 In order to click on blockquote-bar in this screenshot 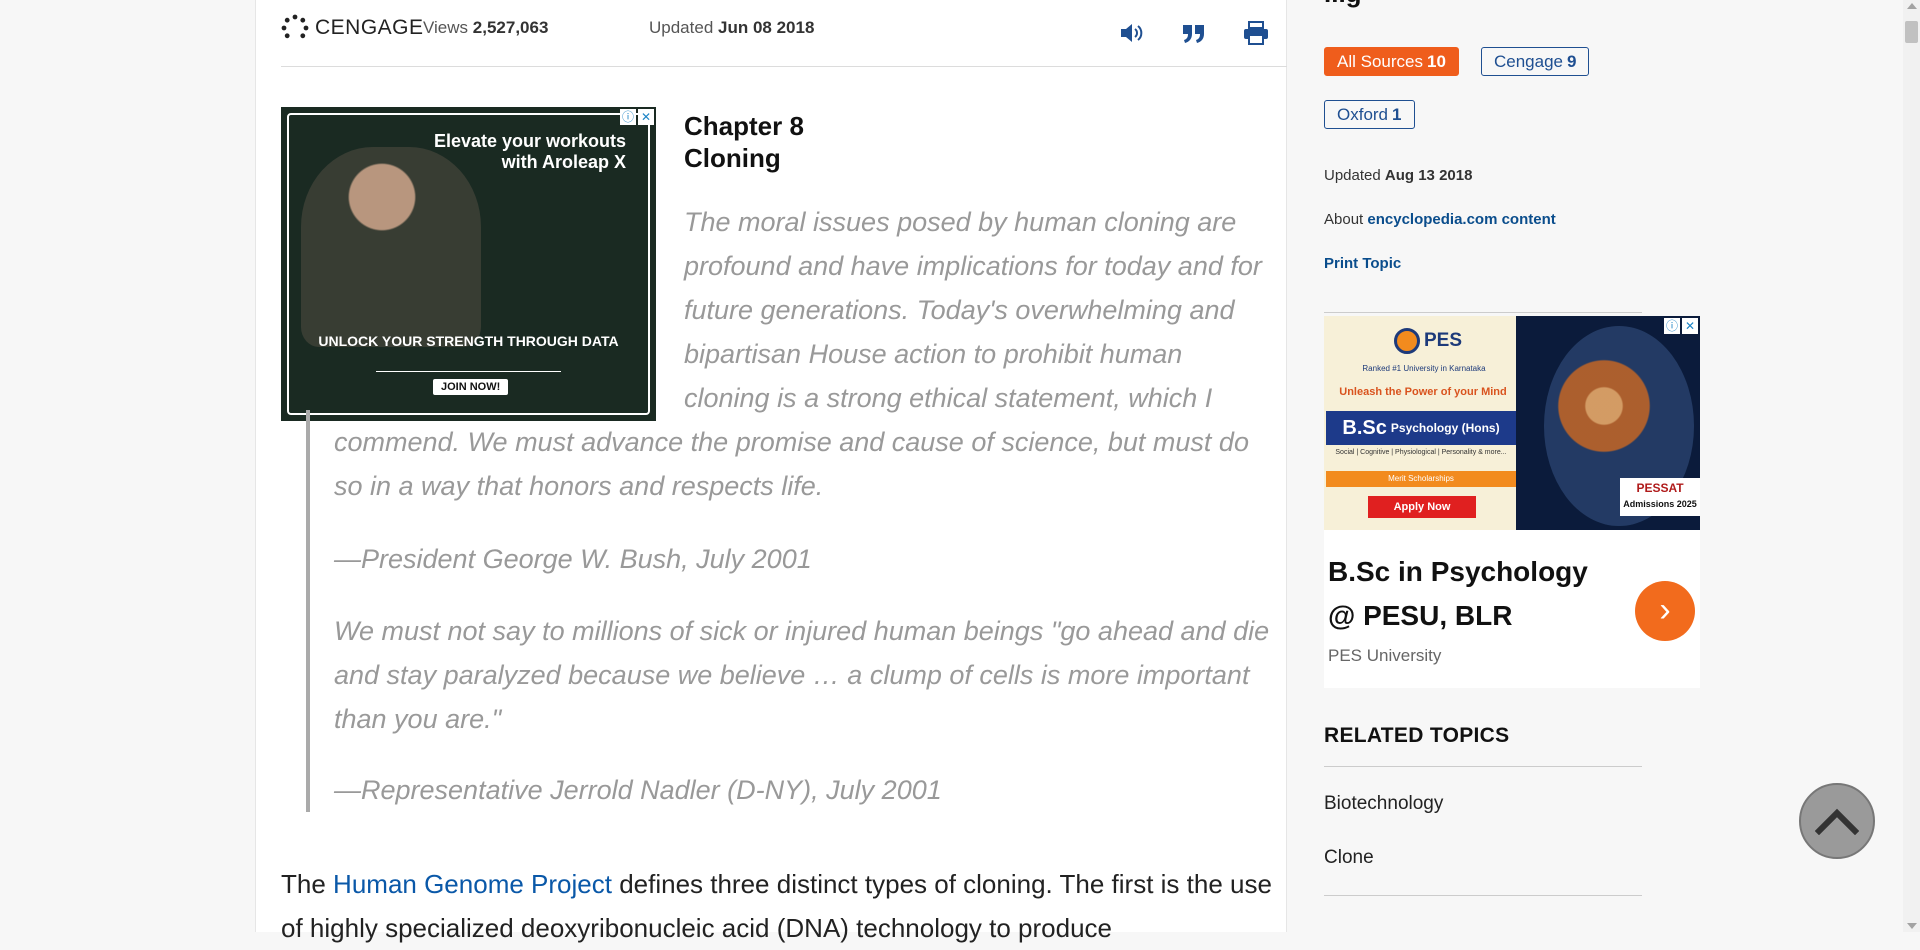, I will do `click(308, 611)`.